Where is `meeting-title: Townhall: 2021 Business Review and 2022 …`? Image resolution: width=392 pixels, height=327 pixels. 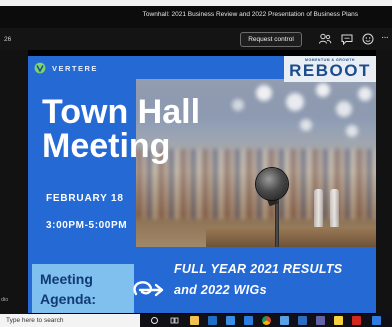
meeting-title: Townhall: 2021 Business Review and 2022 … is located at coordinates (250, 14).